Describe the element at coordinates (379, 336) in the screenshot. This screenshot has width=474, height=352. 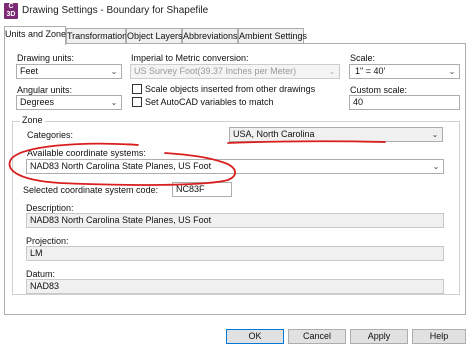
I see `apply-button: Apply` at that location.